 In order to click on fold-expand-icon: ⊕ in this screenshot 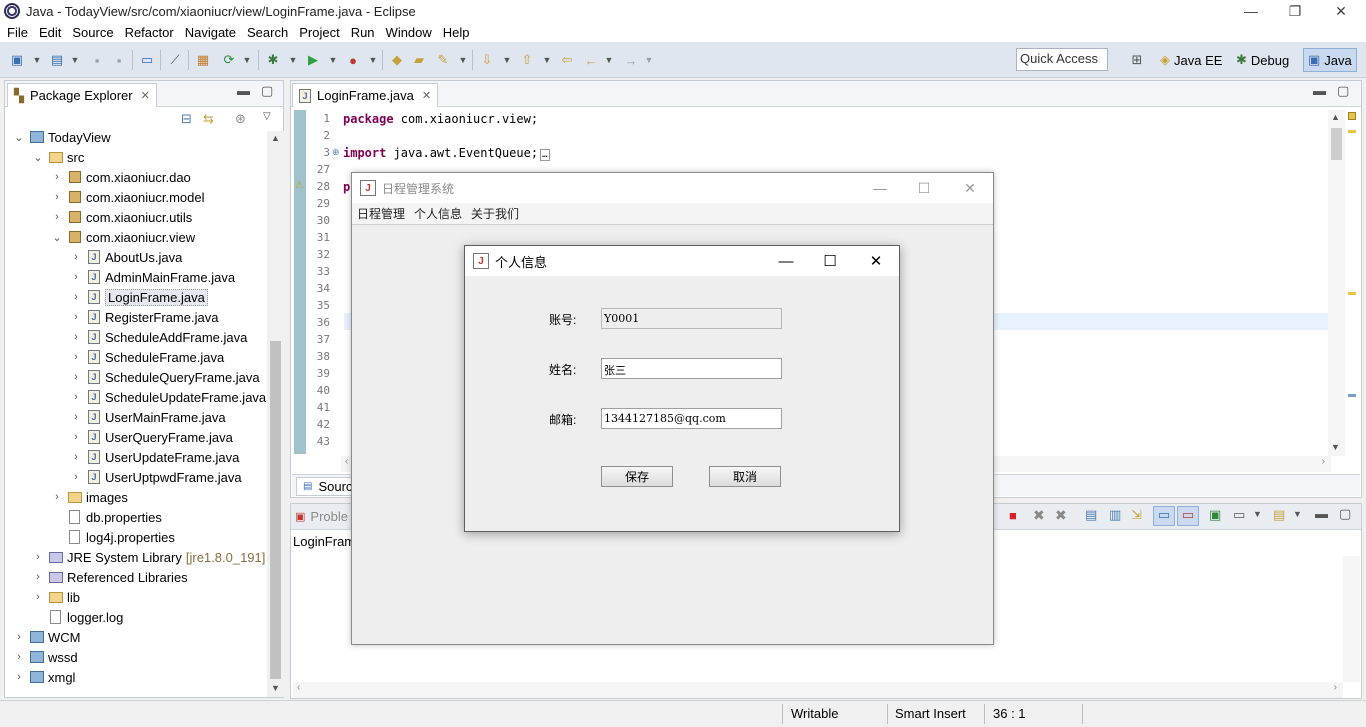, I will do `click(336, 152)`.